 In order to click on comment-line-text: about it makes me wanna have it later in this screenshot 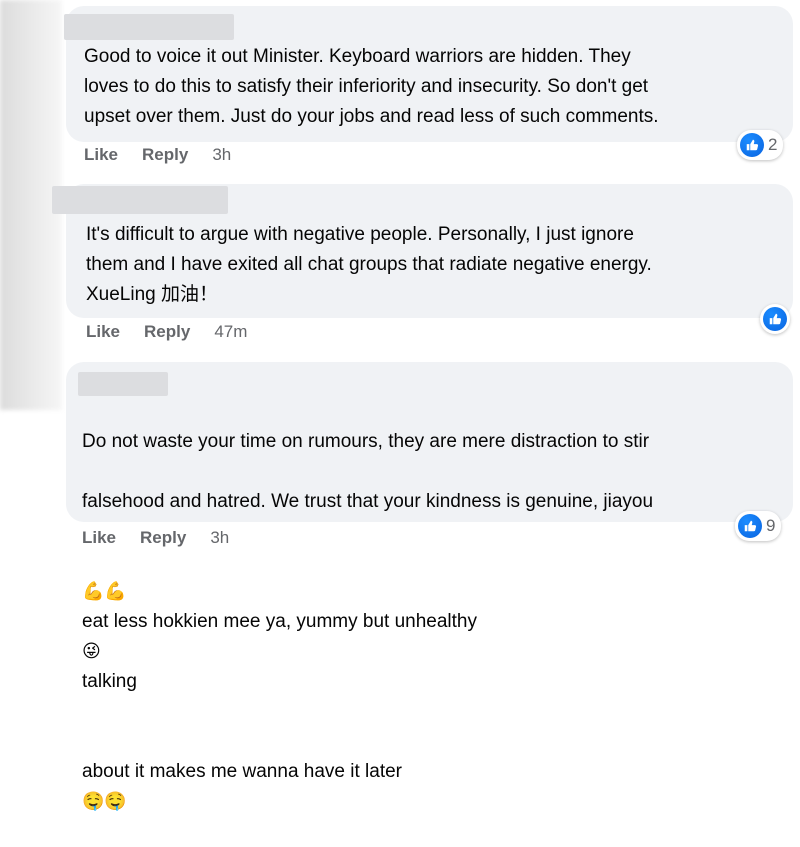, I will do `click(242, 771)`.